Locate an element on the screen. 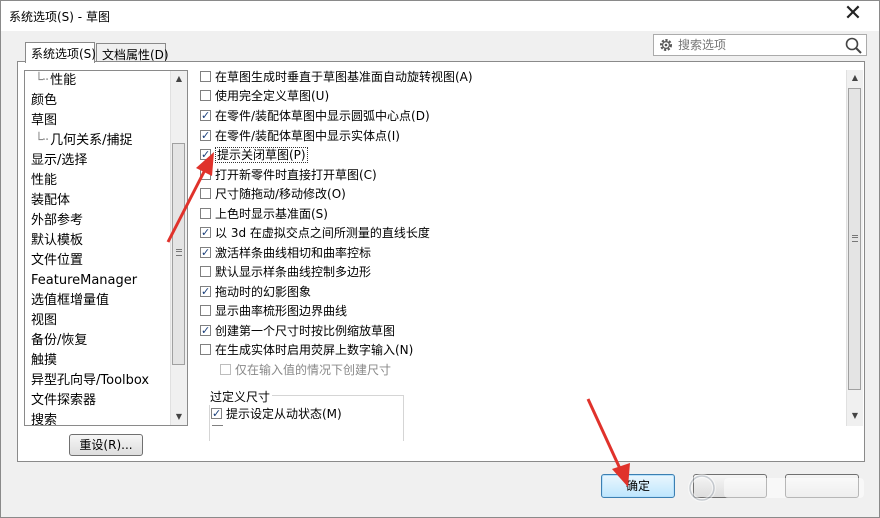  tree-item-default-templates: 默认模板 is located at coordinates (57, 241).